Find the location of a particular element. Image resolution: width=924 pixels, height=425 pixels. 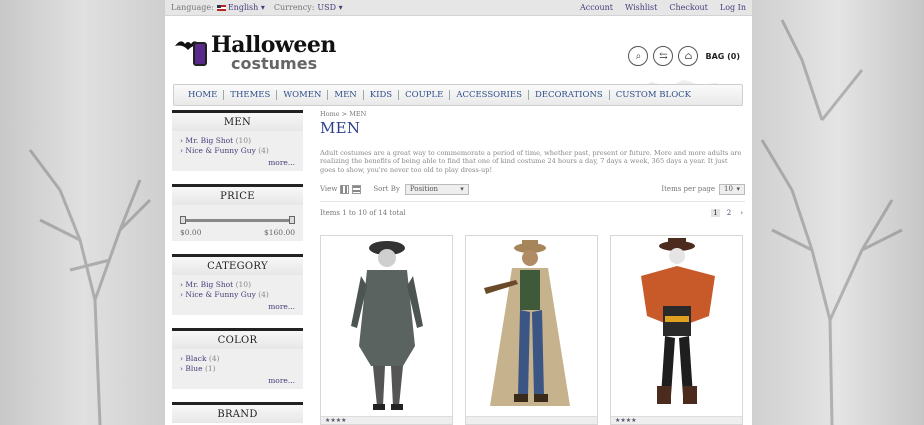

top-links: Account Wishlist Checkout Log In is located at coordinates (663, 7).